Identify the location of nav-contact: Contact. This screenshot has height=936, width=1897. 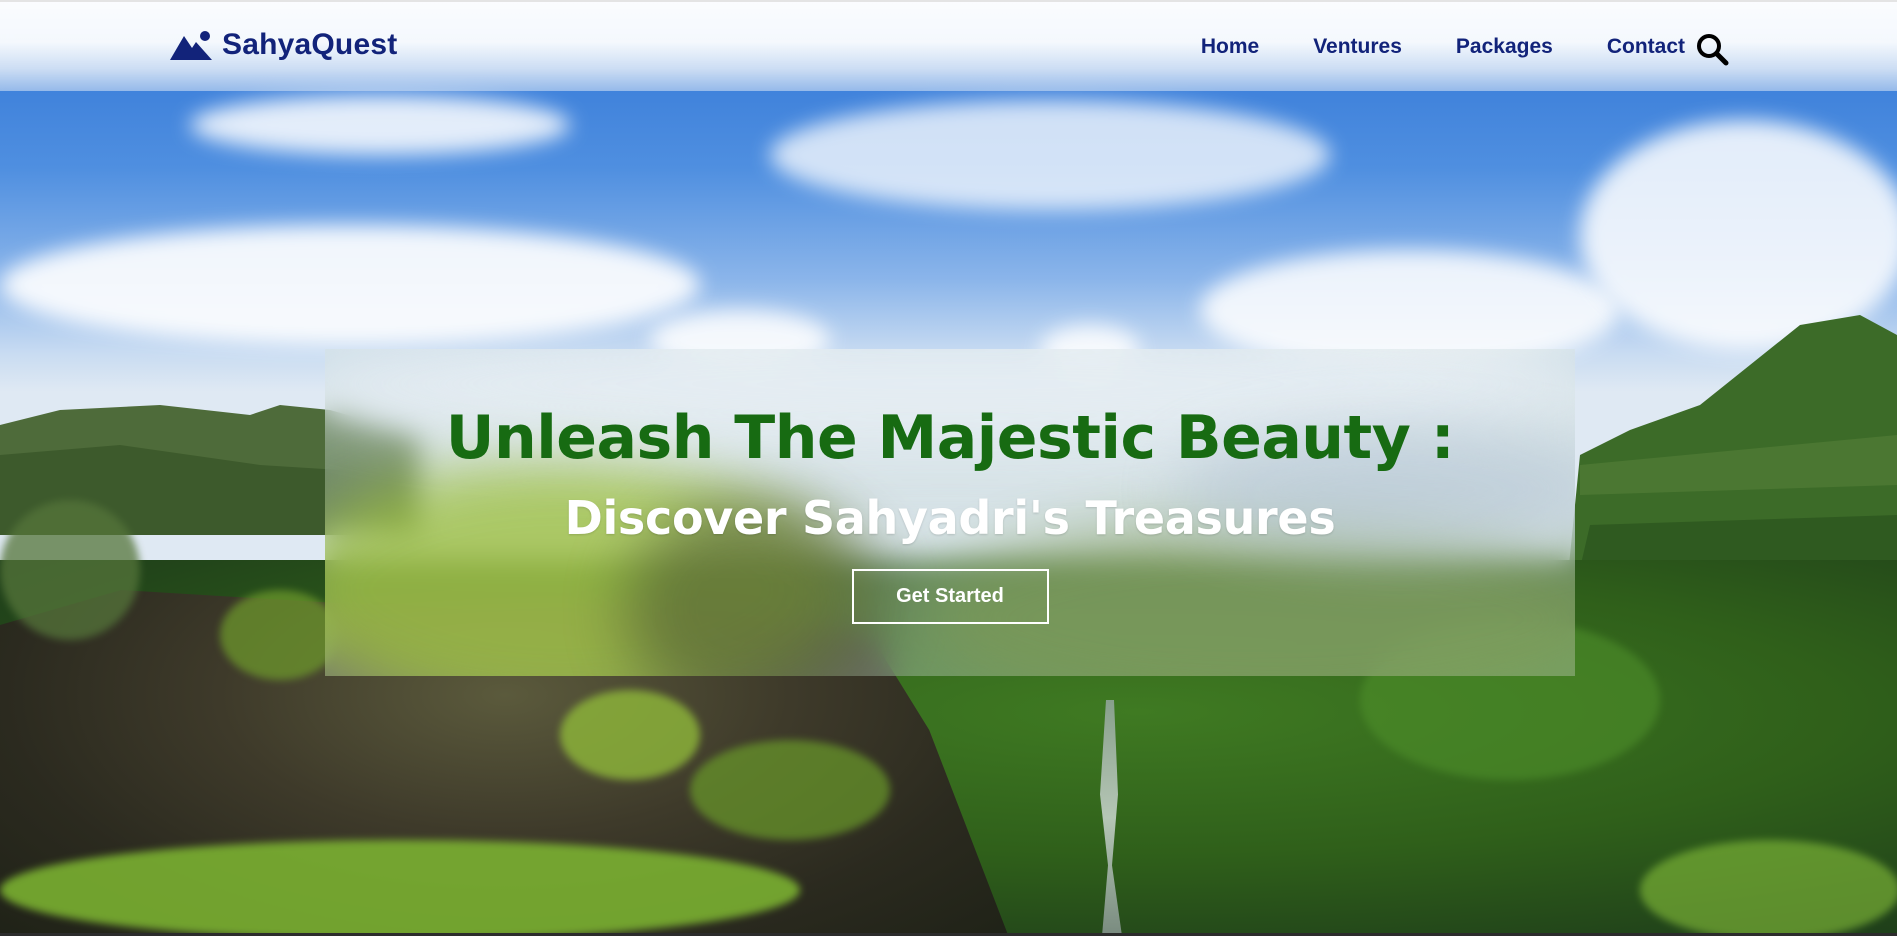
(1646, 47).